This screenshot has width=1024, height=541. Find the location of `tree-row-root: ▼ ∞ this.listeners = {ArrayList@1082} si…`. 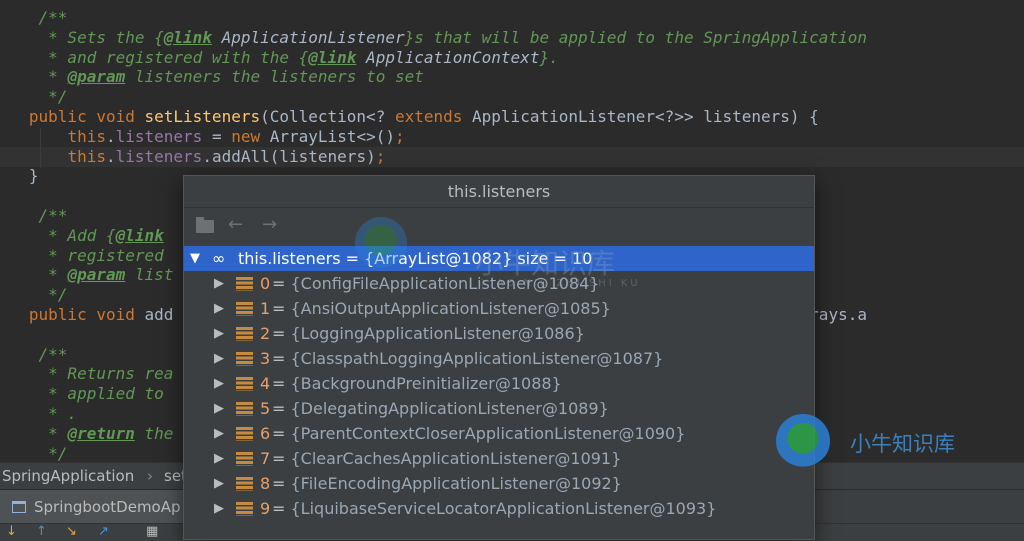

tree-row-root: ▼ ∞ this.listeners = {ArrayList@1082} si… is located at coordinates (499, 258).